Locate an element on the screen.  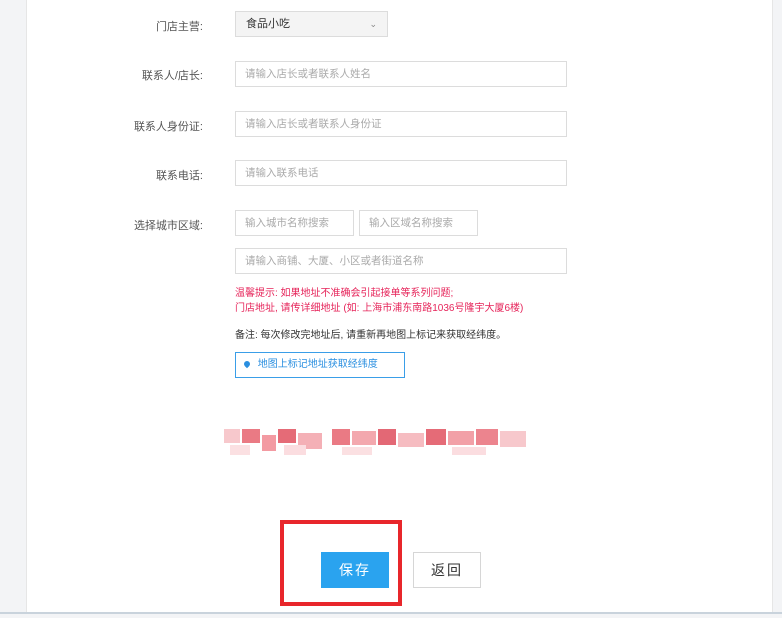
warning-line-2: 门店地址, 请传详细地址 (如: 上海市浦东南路1036号隆宇大厦6楼) is located at coordinates (379, 308).